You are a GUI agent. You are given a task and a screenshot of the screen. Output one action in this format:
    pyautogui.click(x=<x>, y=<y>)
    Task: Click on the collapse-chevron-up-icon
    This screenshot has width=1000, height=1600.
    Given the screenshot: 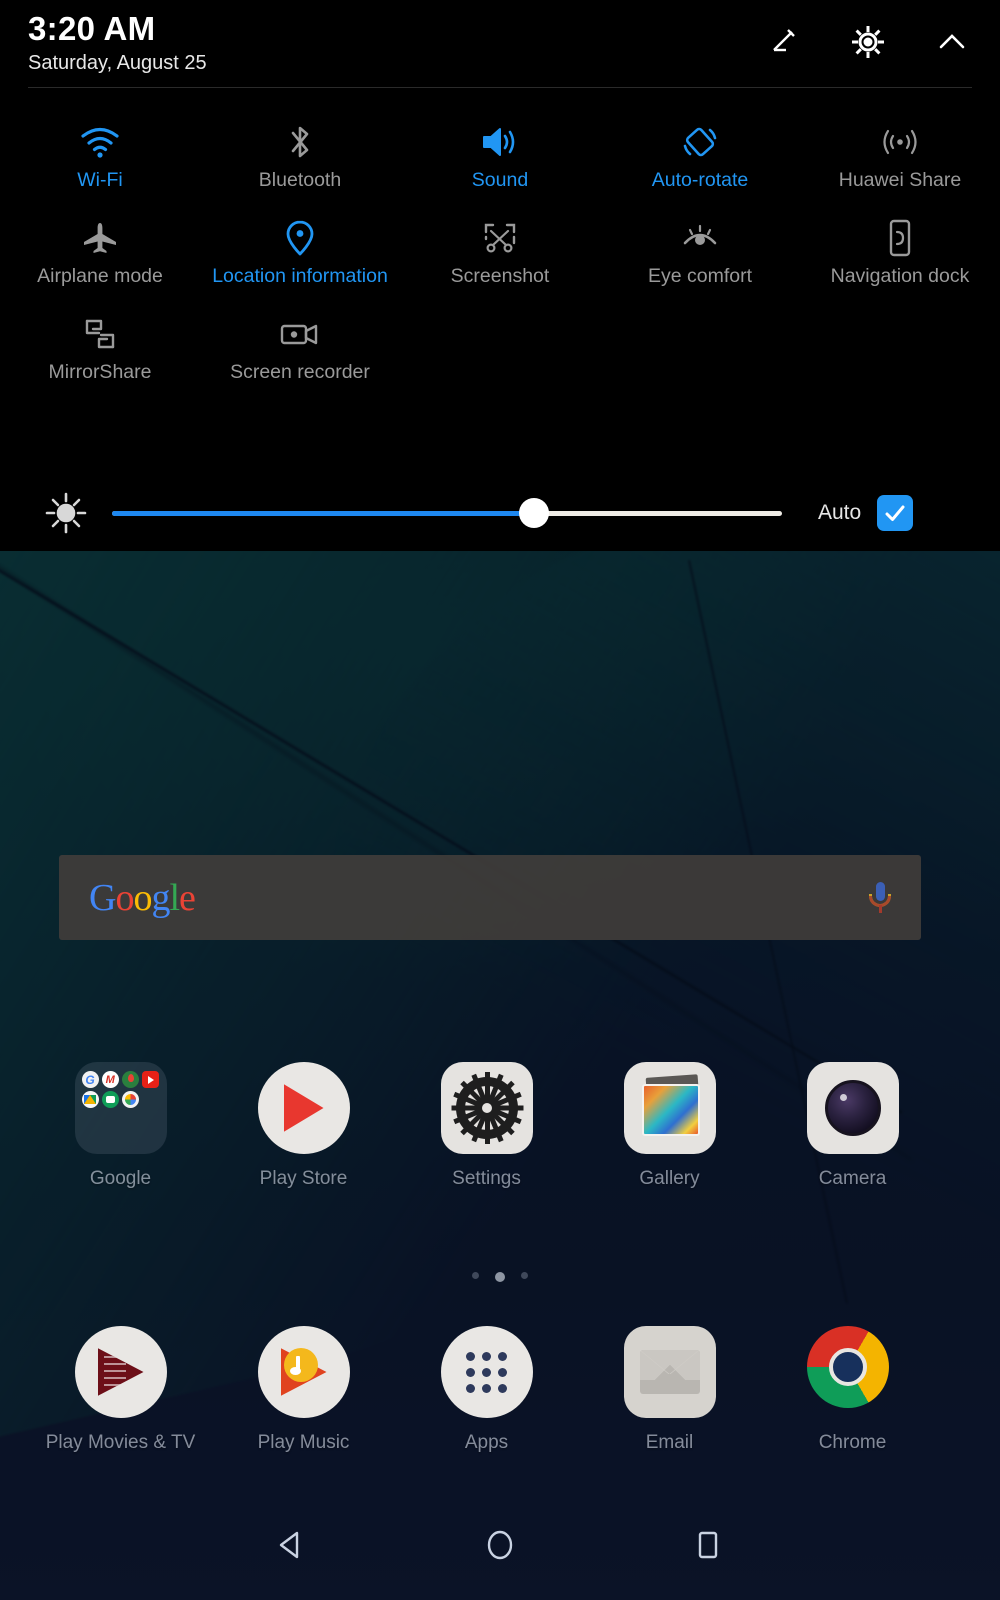 What is the action you would take?
    pyautogui.click(x=952, y=42)
    